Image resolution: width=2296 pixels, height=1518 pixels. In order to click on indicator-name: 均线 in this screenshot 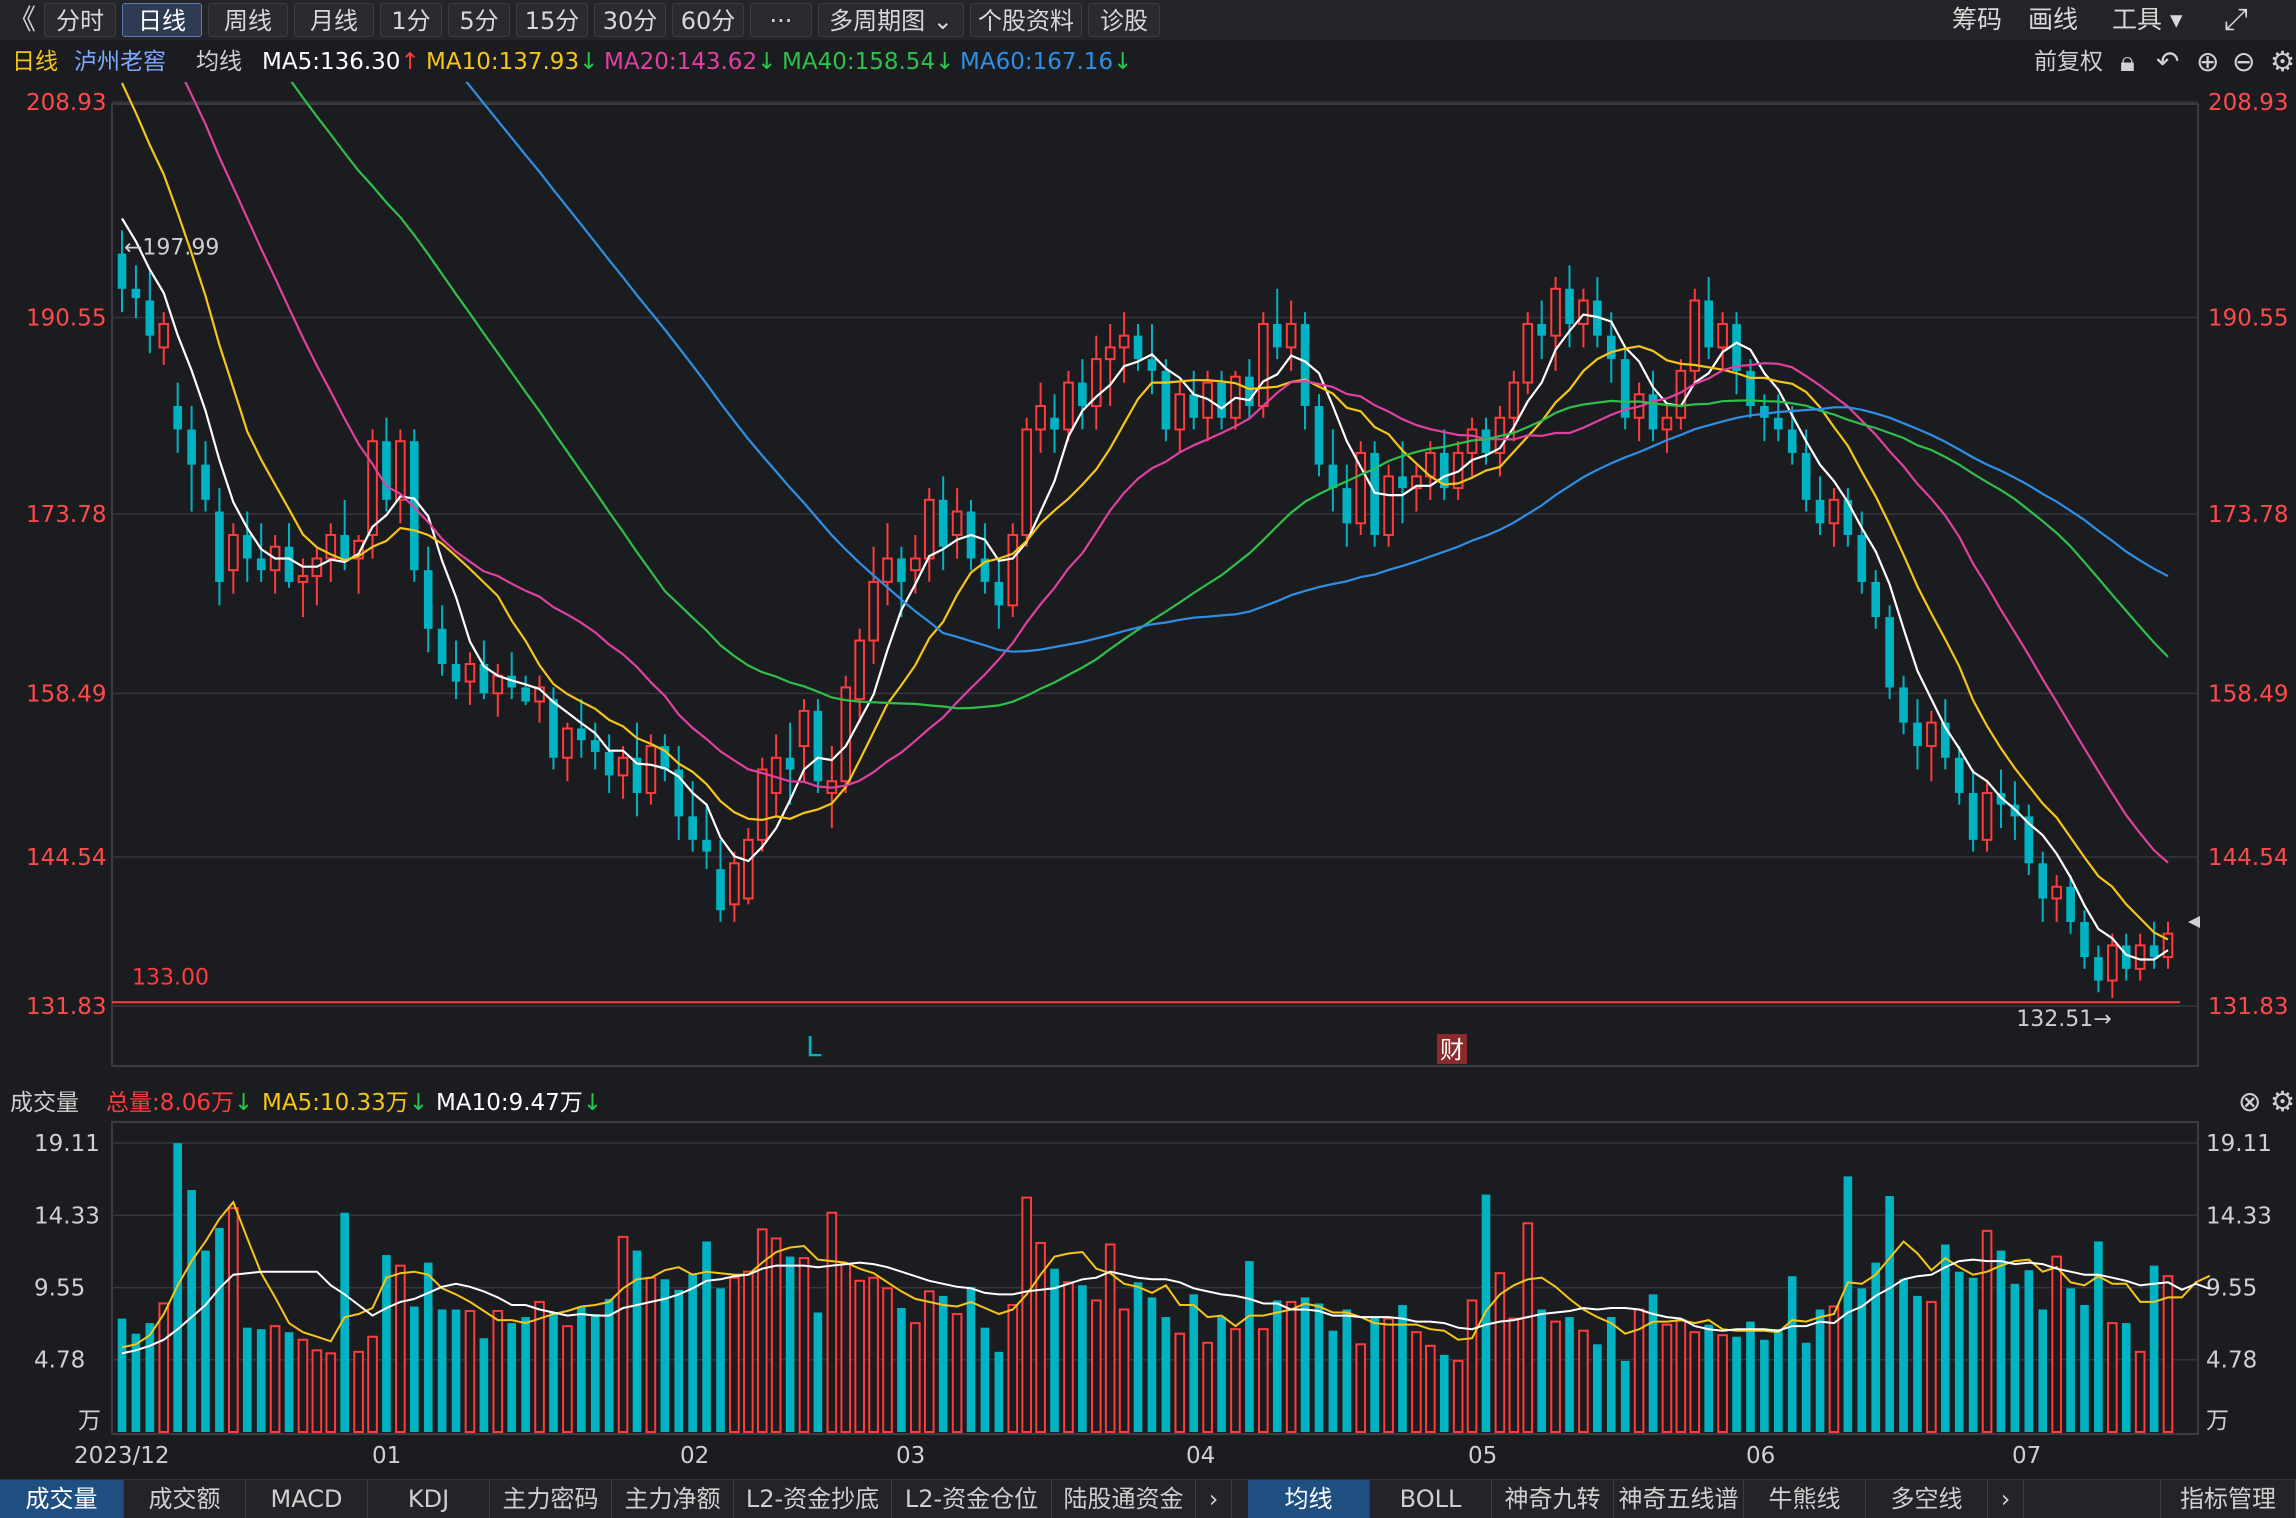, I will do `click(219, 62)`.